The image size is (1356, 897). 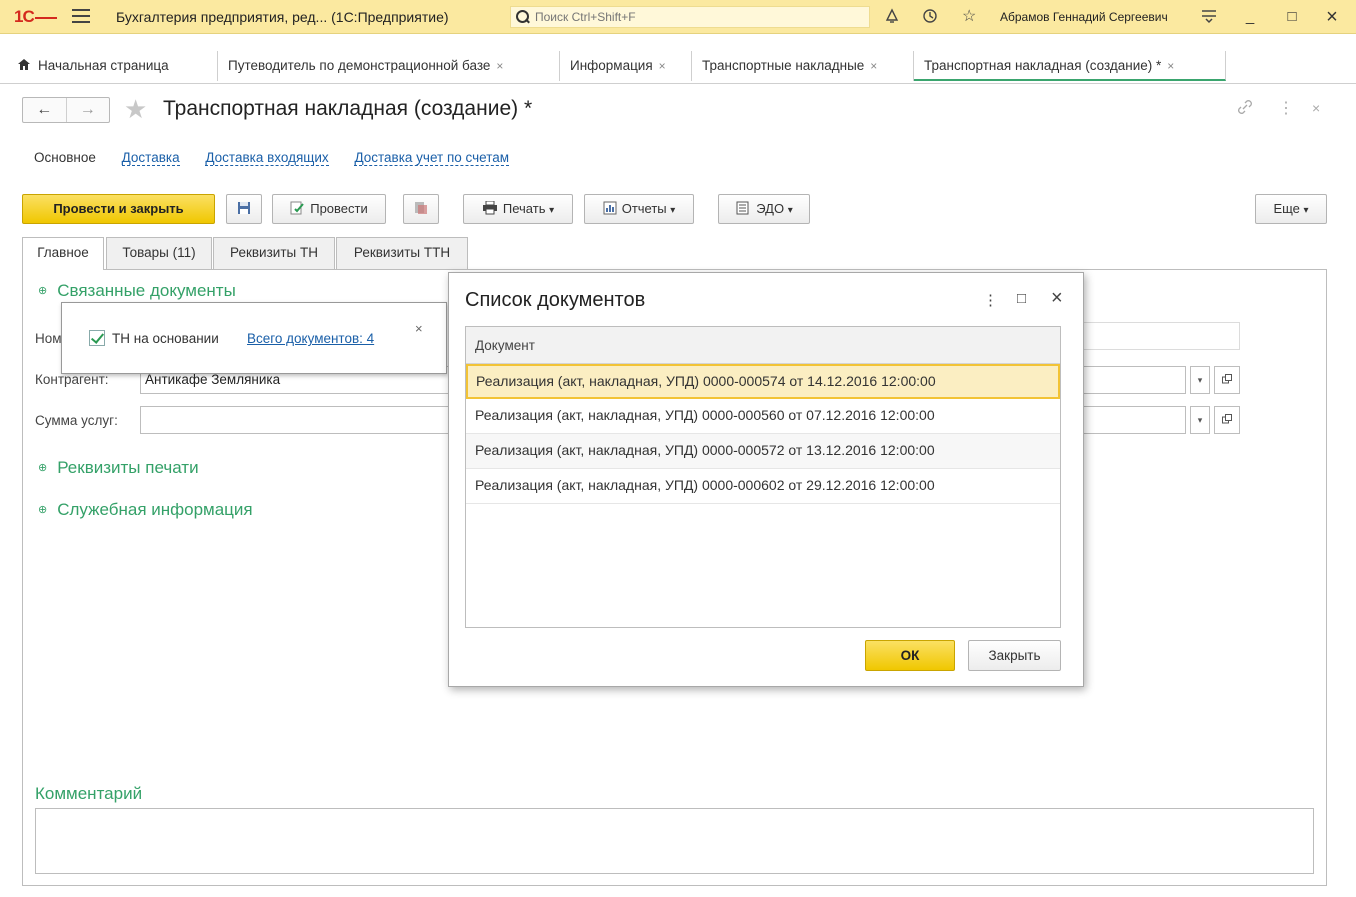 I want to click on number-label: Ном, so click(x=48, y=338).